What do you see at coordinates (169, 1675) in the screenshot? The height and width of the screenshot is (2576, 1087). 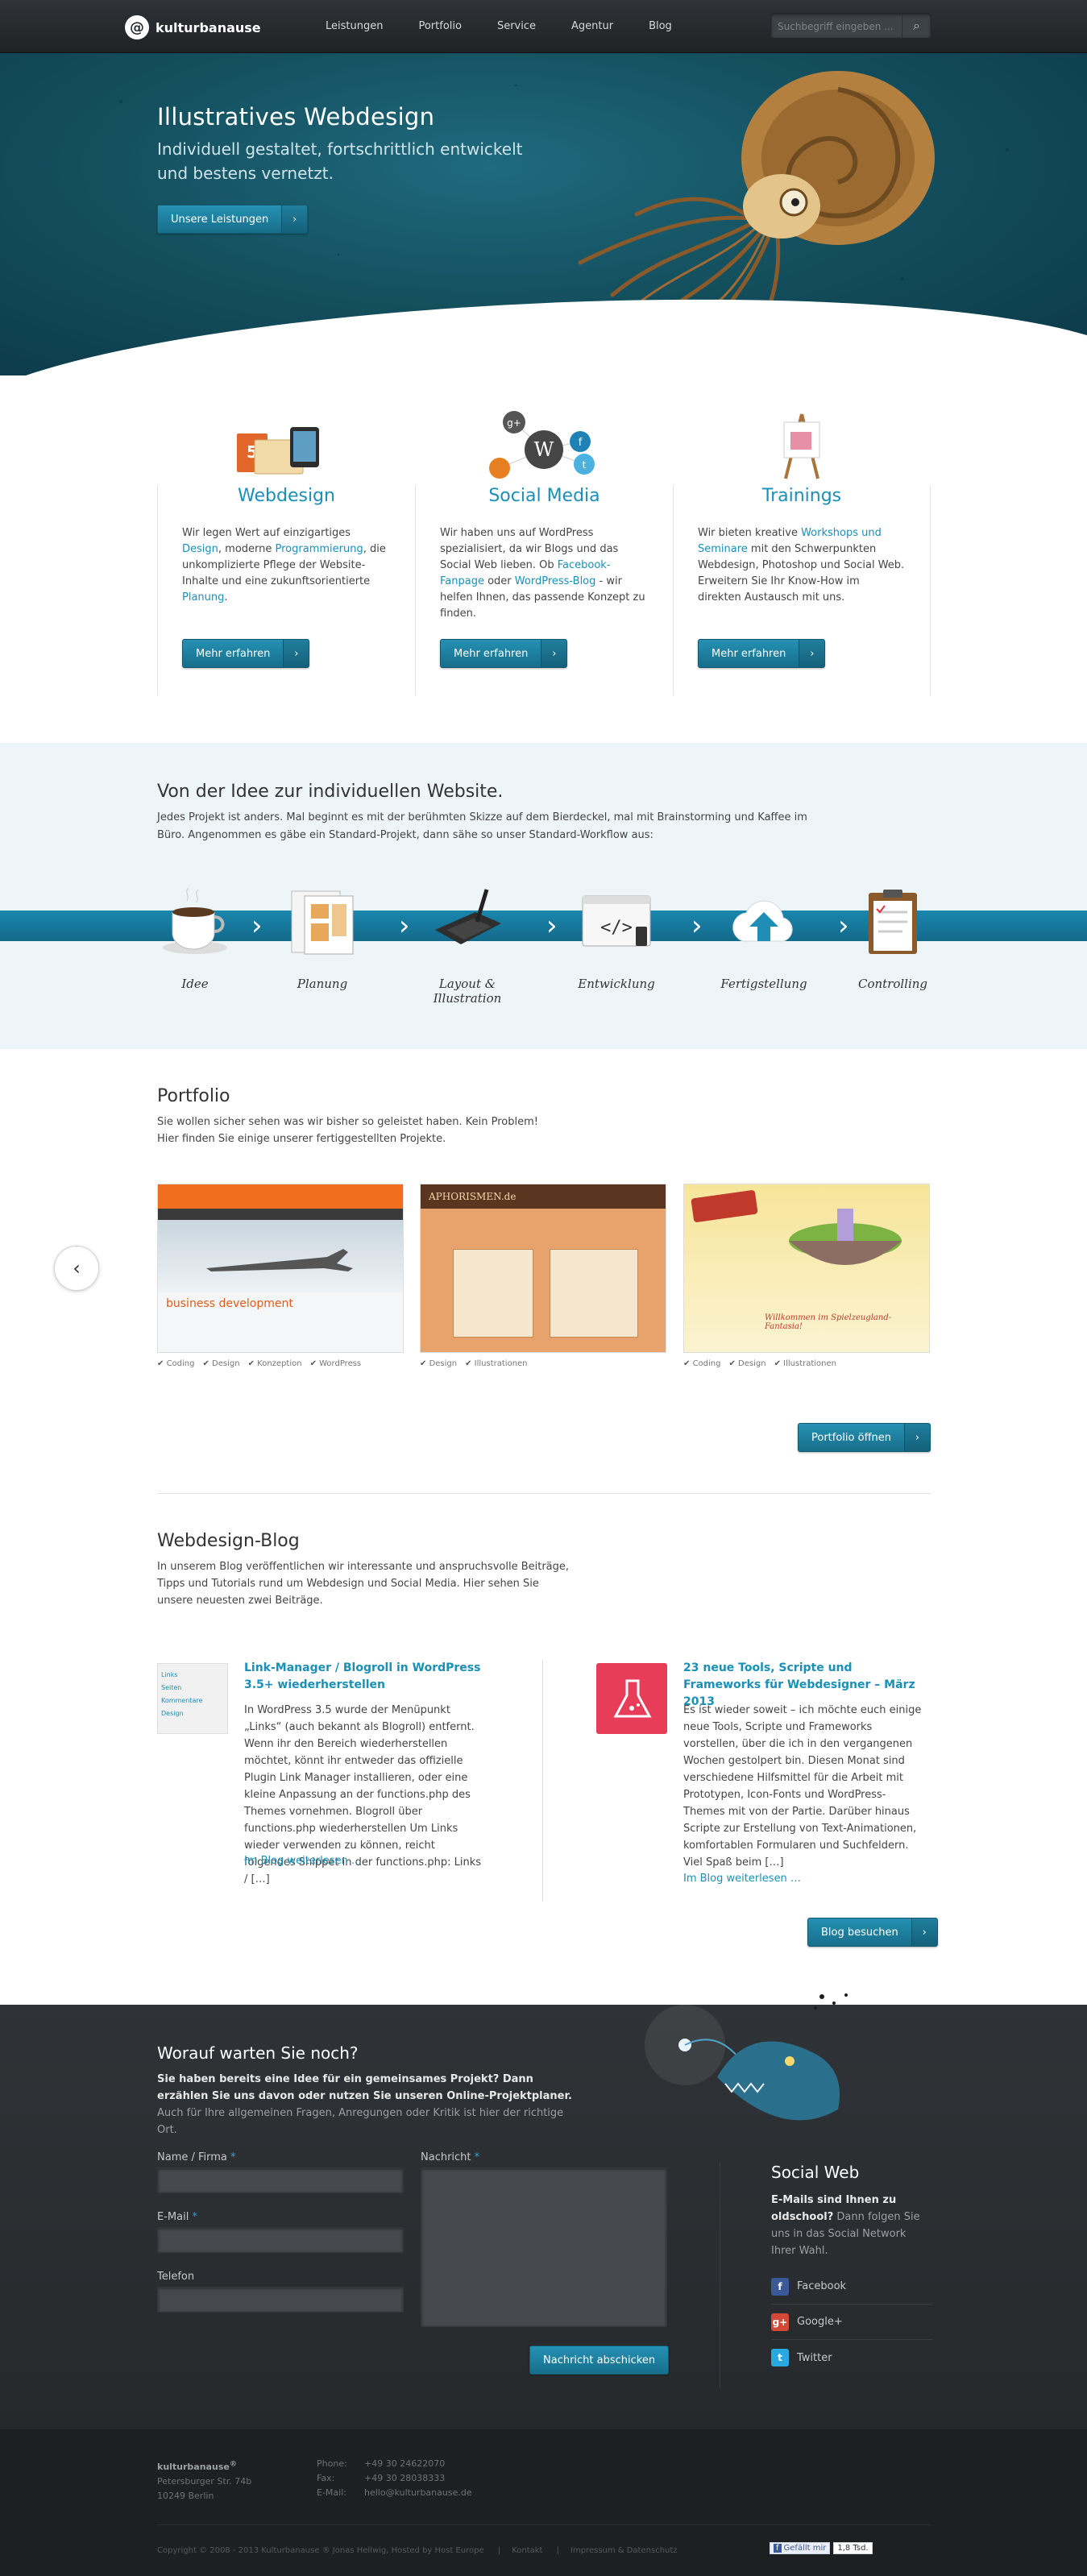 I see `thumb-menu-item: Links` at bounding box center [169, 1675].